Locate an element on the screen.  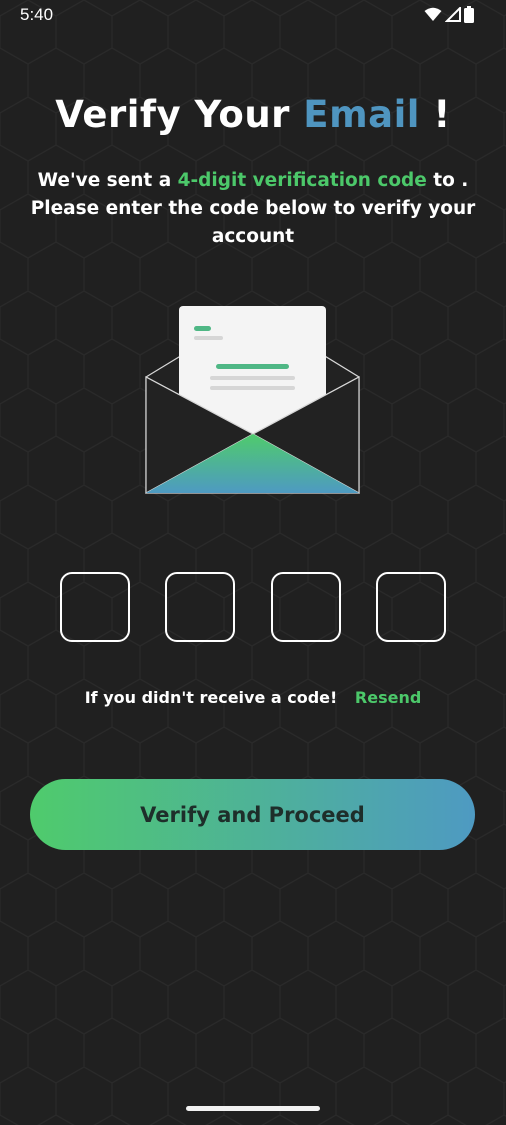
title-accent: Email is located at coordinates (361, 114).